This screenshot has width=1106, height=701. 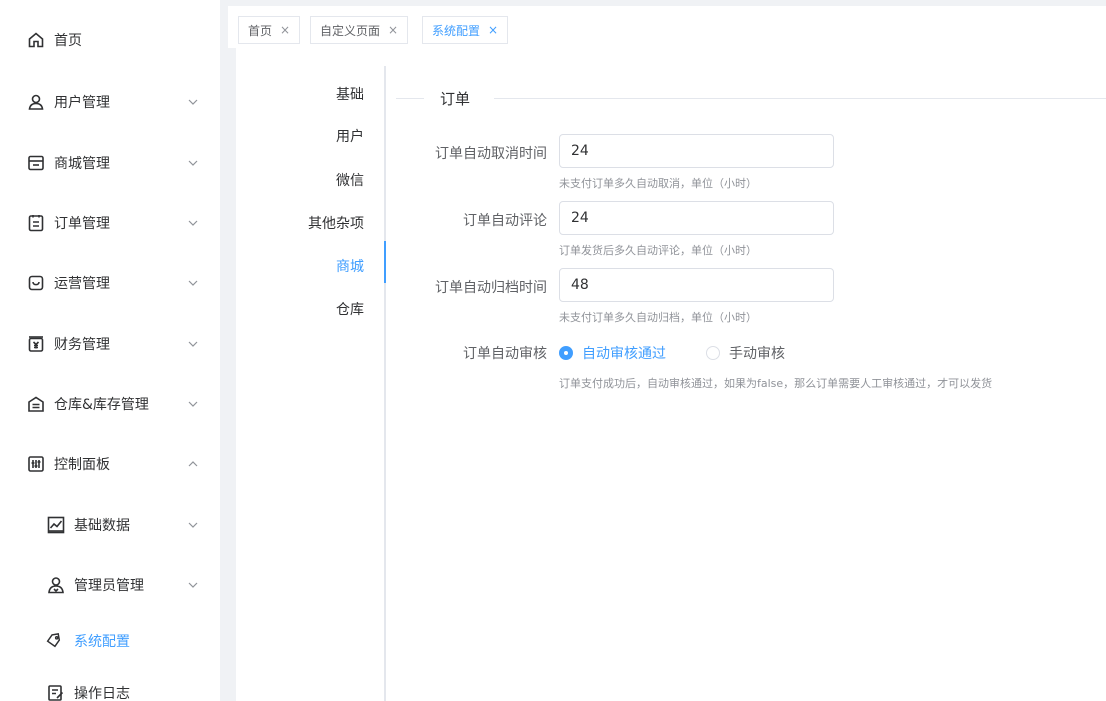 What do you see at coordinates (82, 284) in the screenshot?
I see `sidebar-item-label: 运营管理` at bounding box center [82, 284].